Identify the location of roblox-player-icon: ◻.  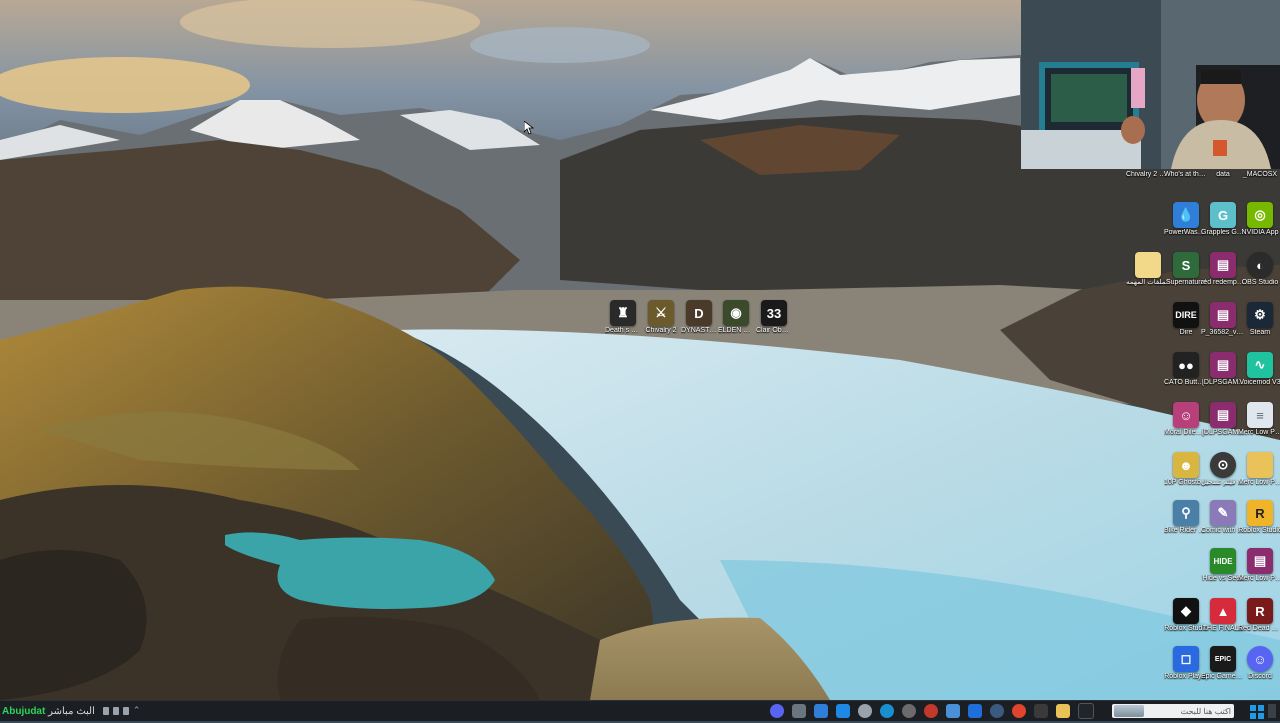
(1186, 659).